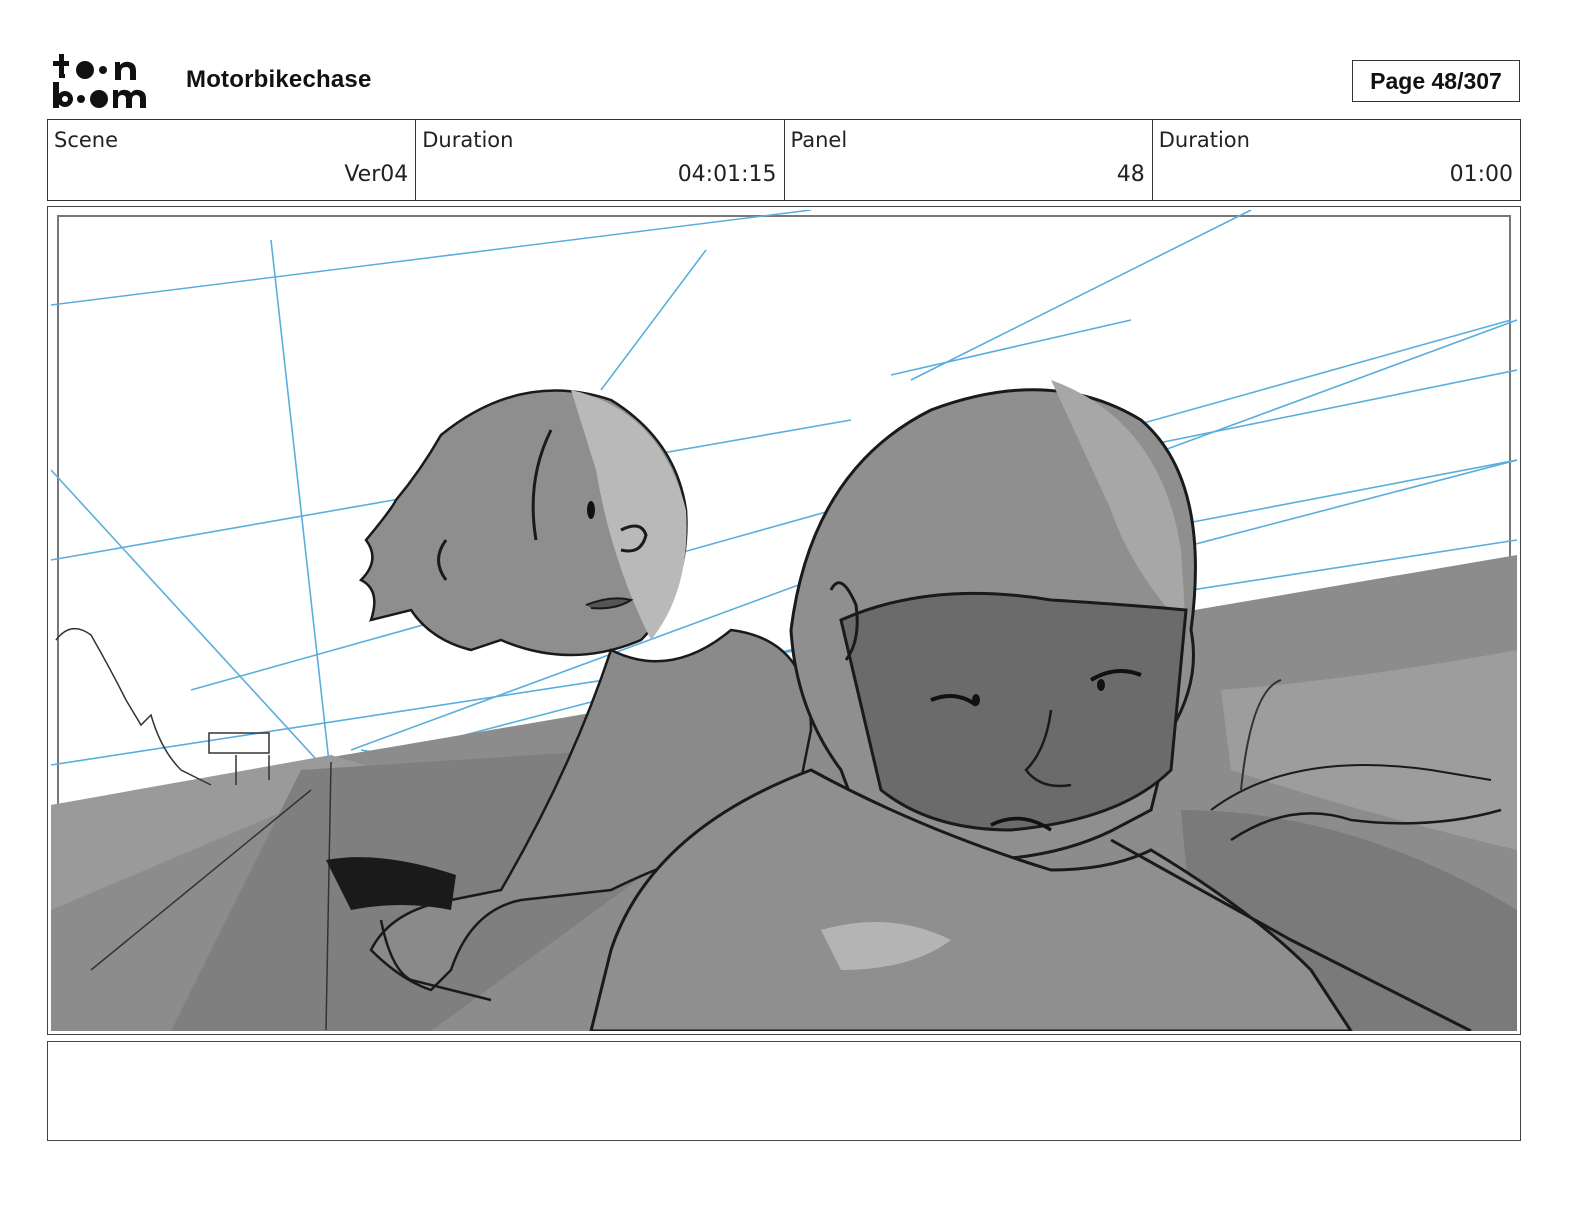 The image size is (1584, 1224). Describe the element at coordinates (969, 160) in the screenshot. I see `panel-cell: Panel 48` at that location.